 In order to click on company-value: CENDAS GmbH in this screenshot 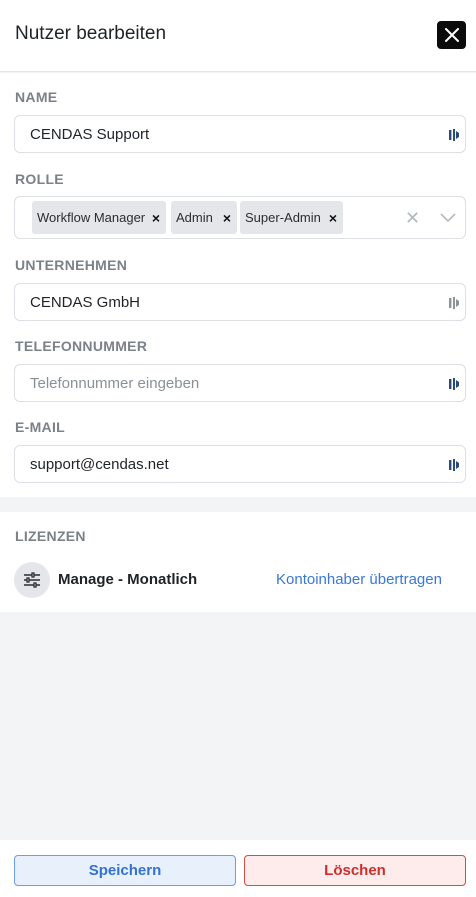, I will do `click(85, 302)`.